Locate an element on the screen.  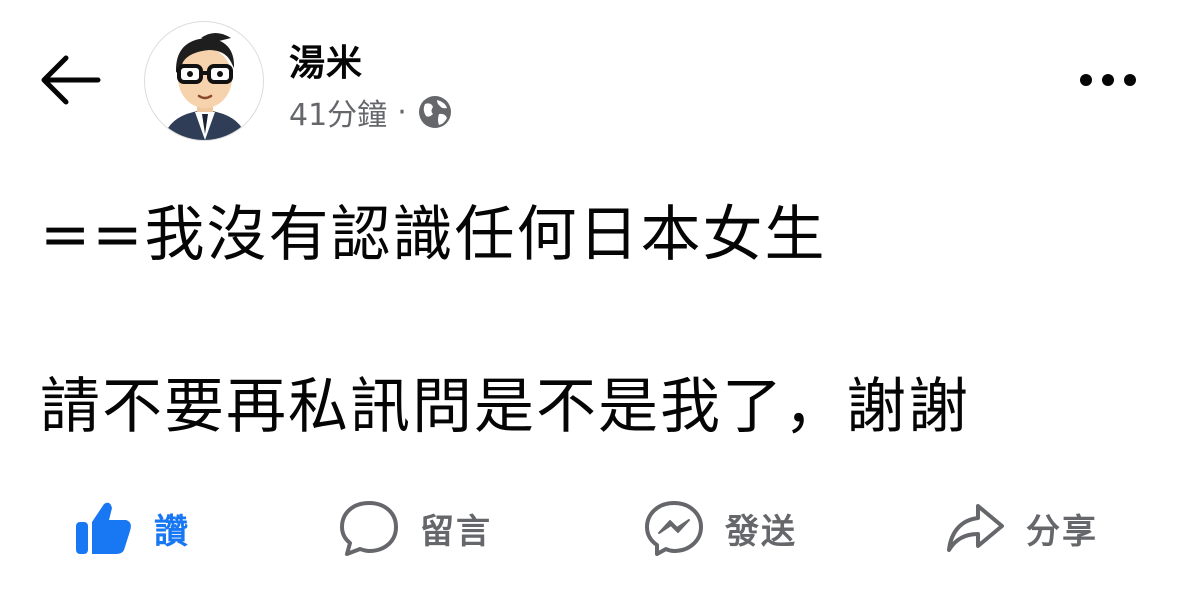
avatar is located at coordinates (204, 81).